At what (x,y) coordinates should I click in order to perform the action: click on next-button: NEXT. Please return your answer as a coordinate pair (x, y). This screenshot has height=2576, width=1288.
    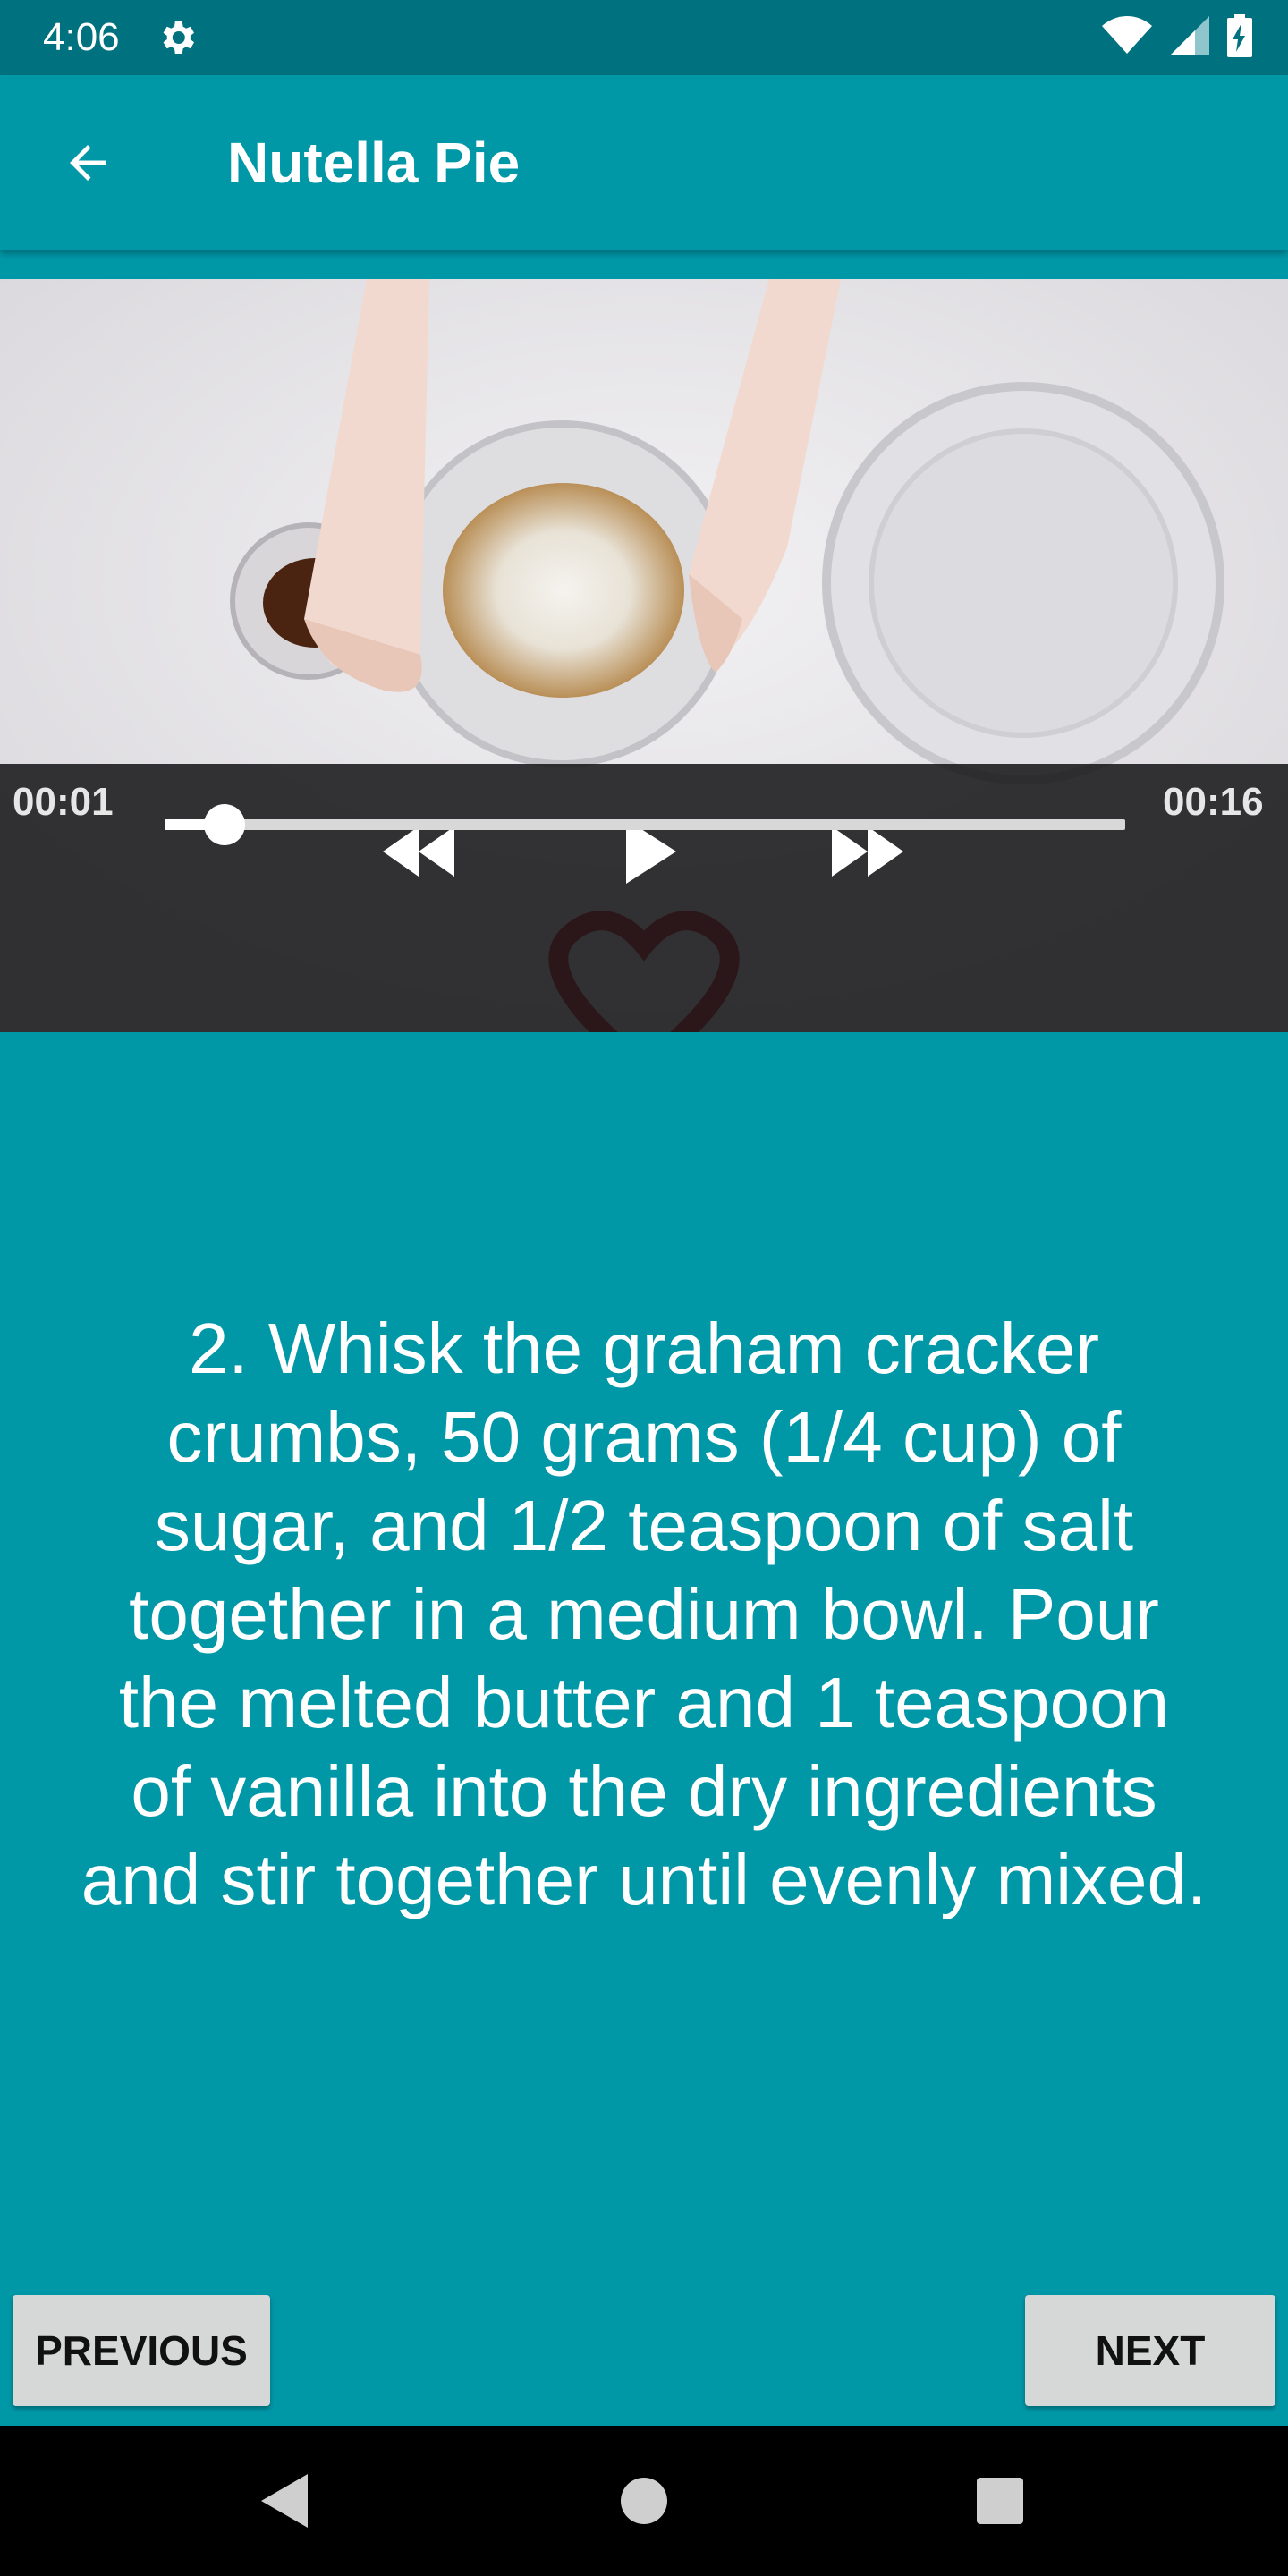
    Looking at the image, I should click on (1150, 2350).